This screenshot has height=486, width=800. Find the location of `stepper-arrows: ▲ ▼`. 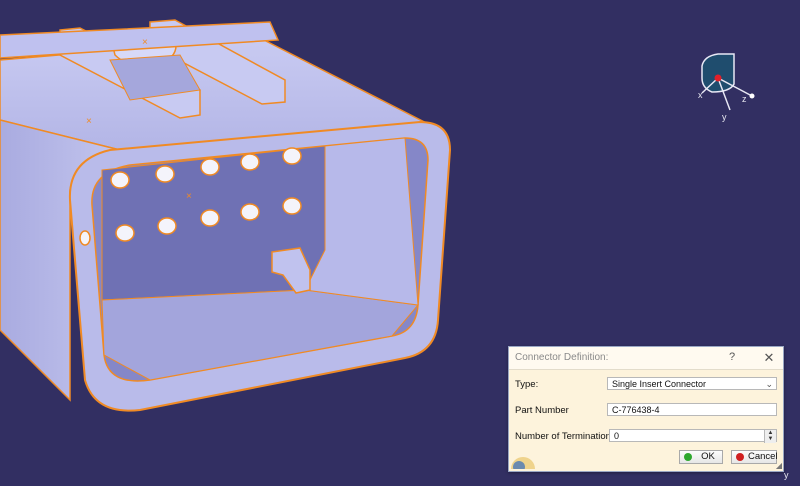

stepper-arrows: ▲ ▼ is located at coordinates (770, 436).